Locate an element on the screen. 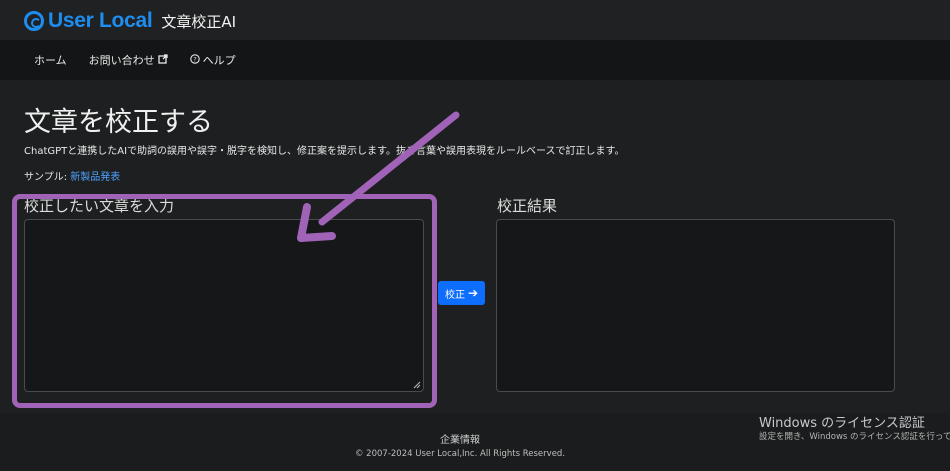 This screenshot has width=950, height=471. nav-item-label: ヘルプ is located at coordinates (219, 60).